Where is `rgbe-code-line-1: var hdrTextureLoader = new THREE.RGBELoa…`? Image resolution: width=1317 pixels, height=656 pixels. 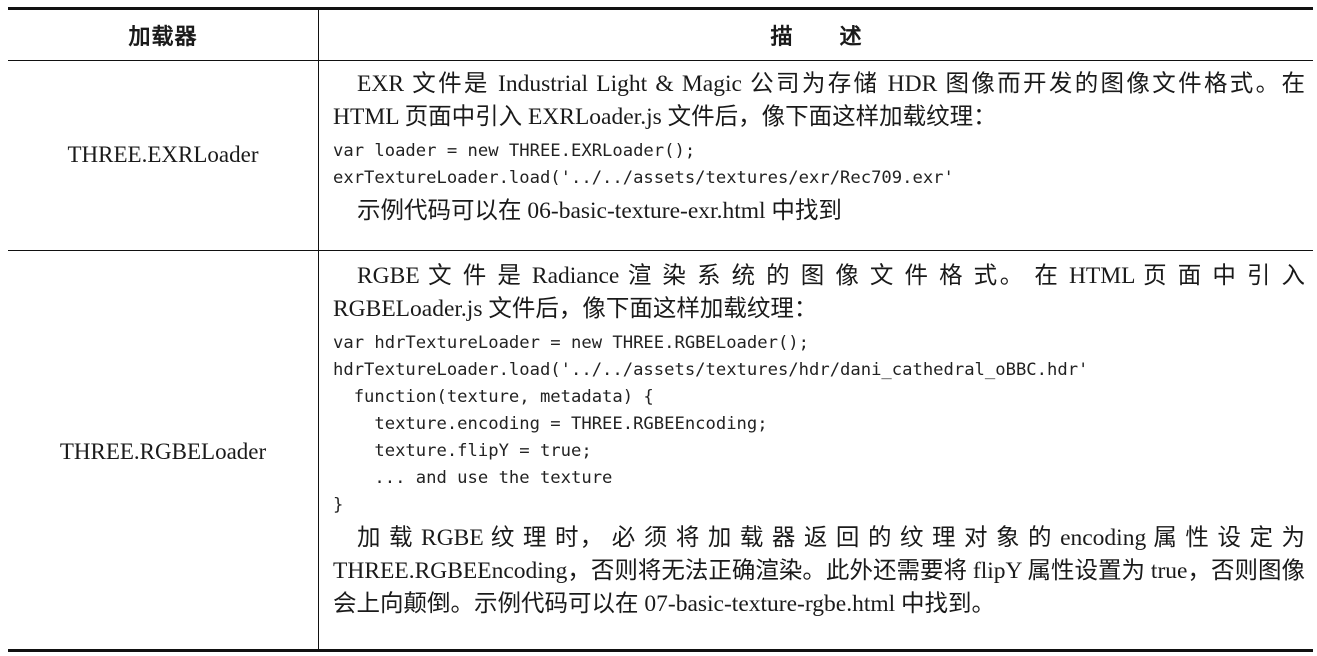
rgbe-code-line-1: var hdrTextureLoader = new THREE.RGBELoa… is located at coordinates (571, 343).